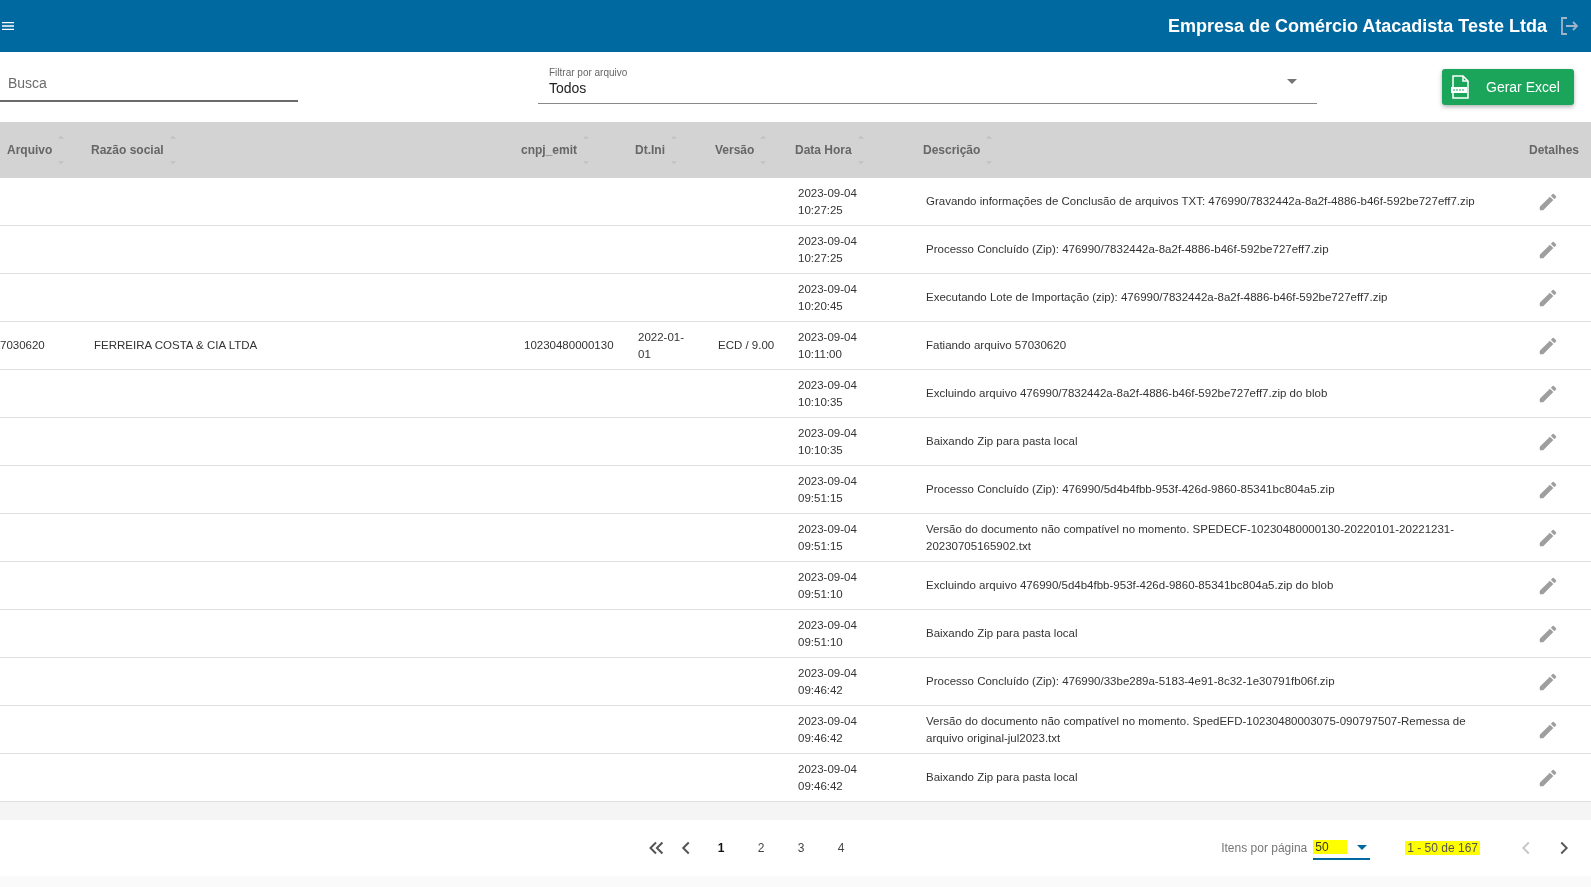 The width and height of the screenshot is (1591, 887). I want to click on table-cell-text: Versão do documento não compatível no momento. SpedEFD-10230480003075-090797507-Remessa de arquivo original-jul2023.txt, so click(1196, 729).